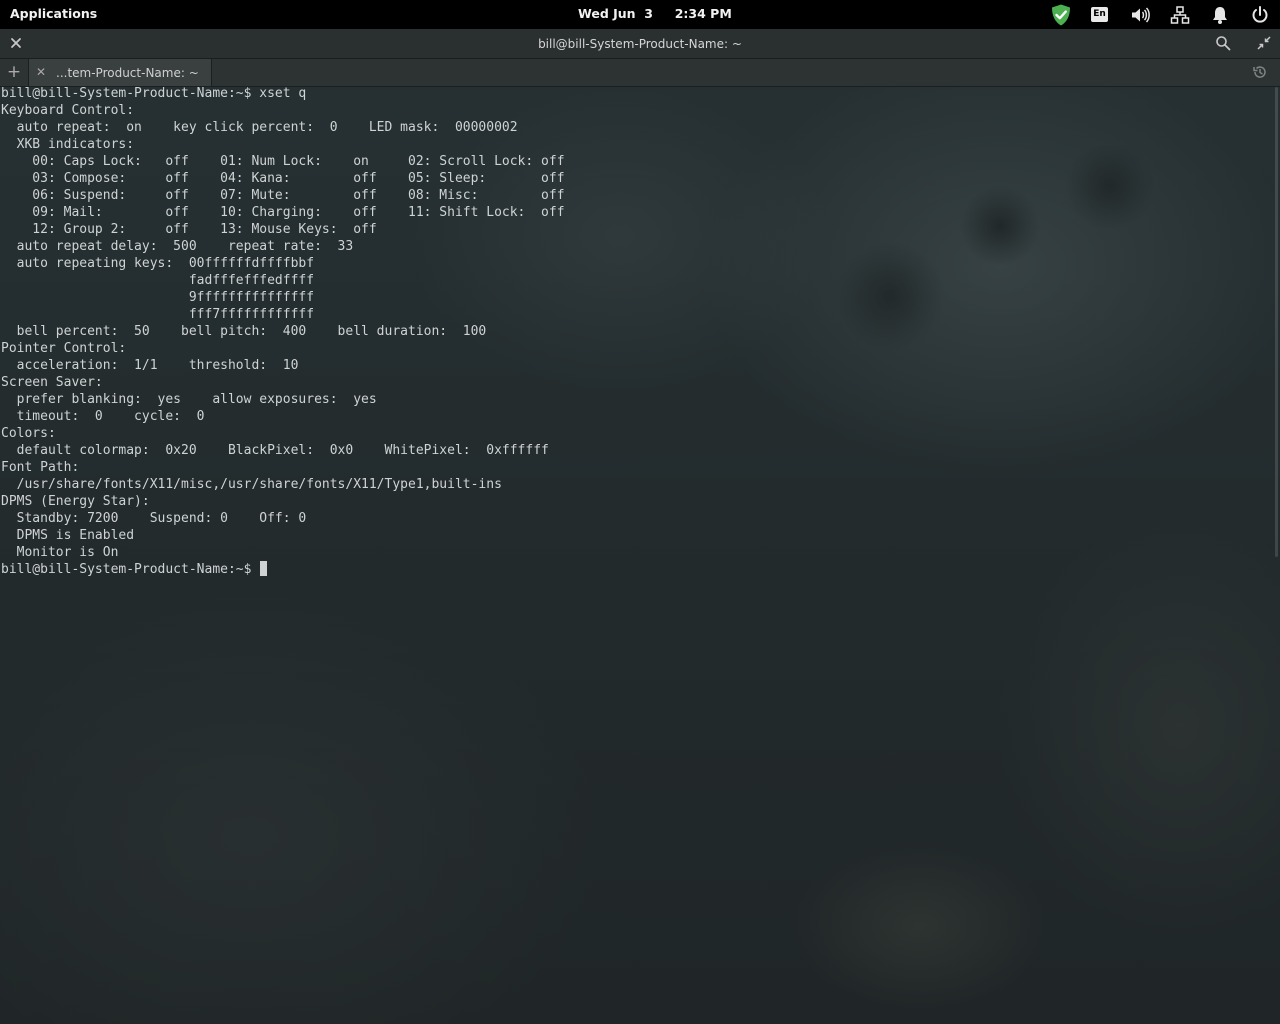 The image size is (1280, 1024). What do you see at coordinates (68, 144) in the screenshot?
I see `terminal-line: XKB indicators:` at bounding box center [68, 144].